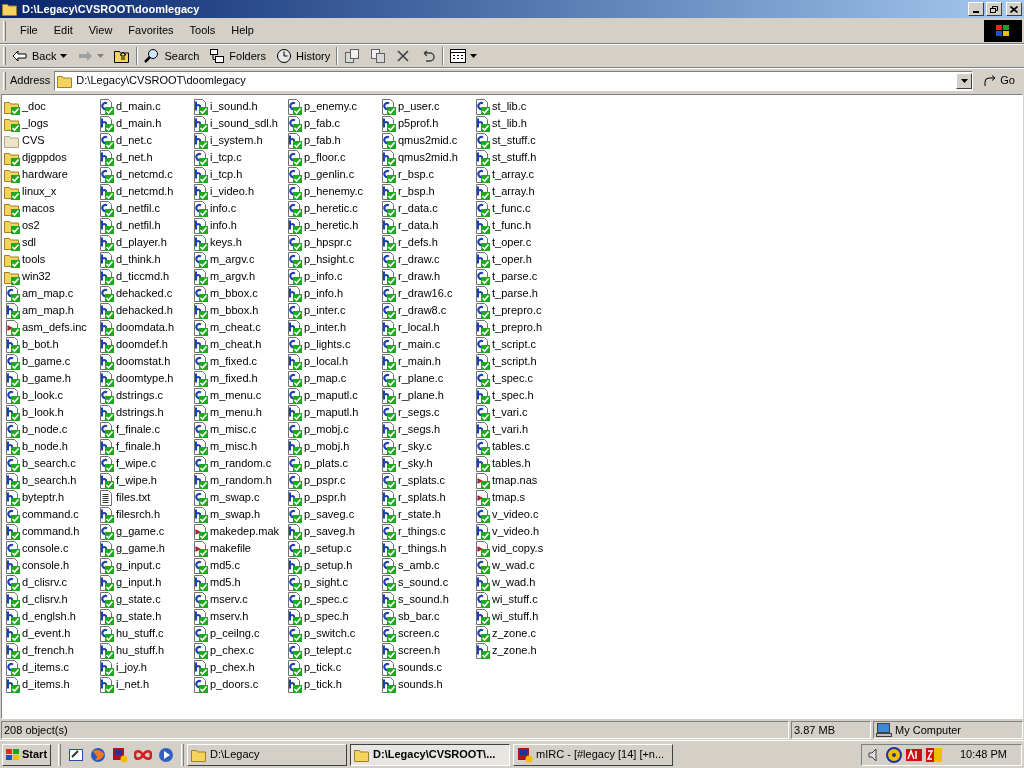 This screenshot has height=768, width=1024. I want to click on menu-item: Tools, so click(202, 30).